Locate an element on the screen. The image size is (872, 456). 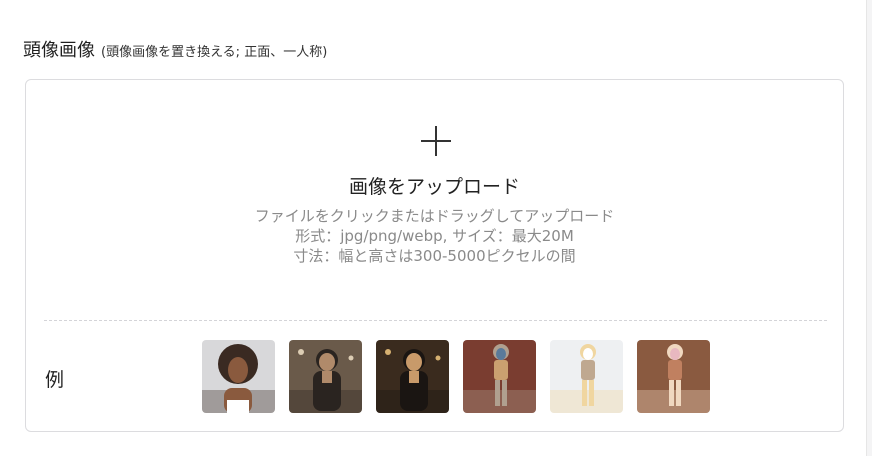
section-note: (頭像画像を置き換える; 正面、一人称) is located at coordinates (214, 52).